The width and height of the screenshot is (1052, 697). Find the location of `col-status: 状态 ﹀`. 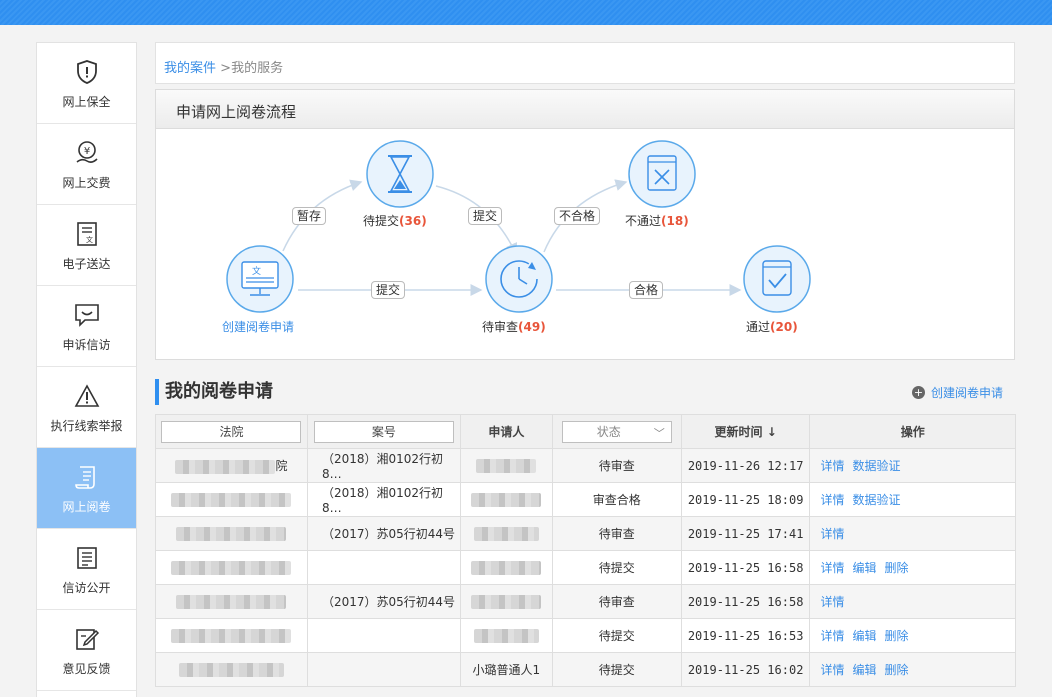

col-status: 状态 ﹀ is located at coordinates (616, 431).